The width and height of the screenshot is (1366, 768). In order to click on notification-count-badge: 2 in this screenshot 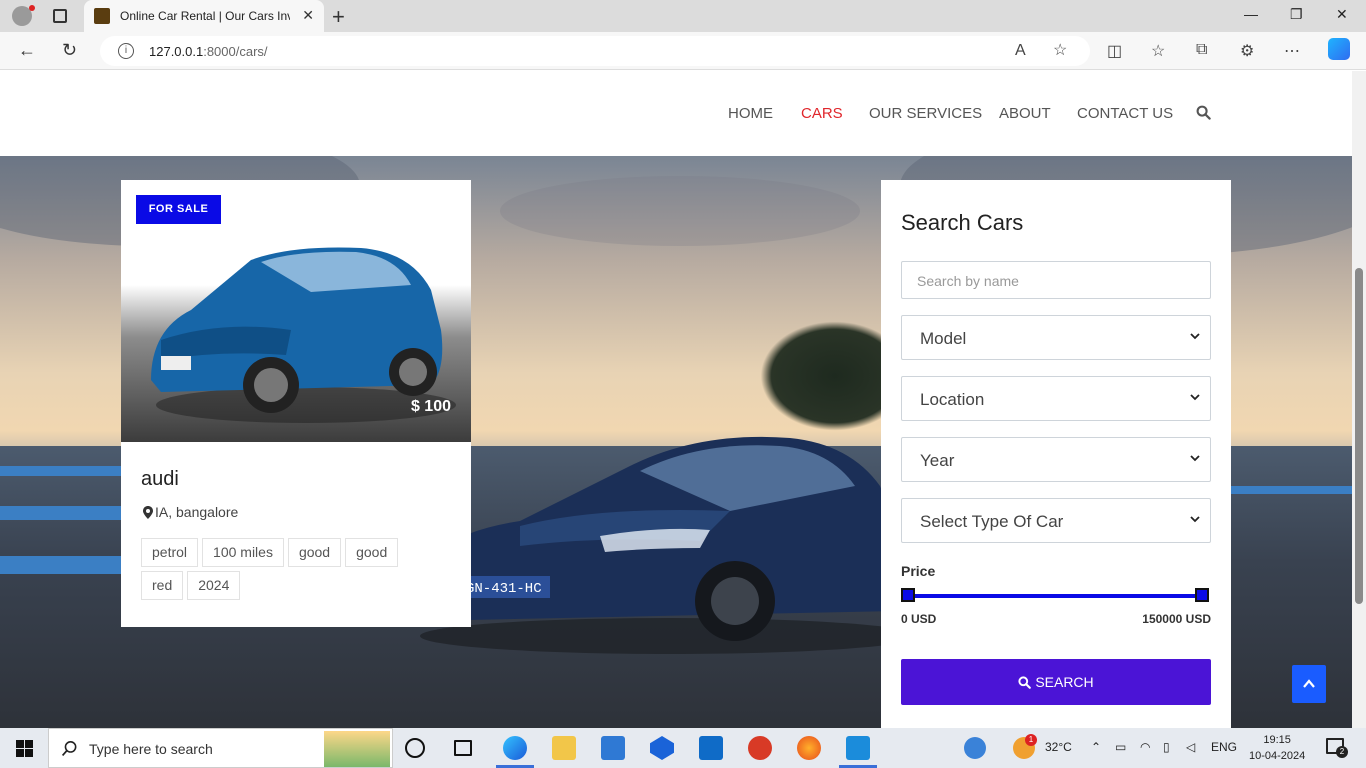, I will do `click(1342, 752)`.